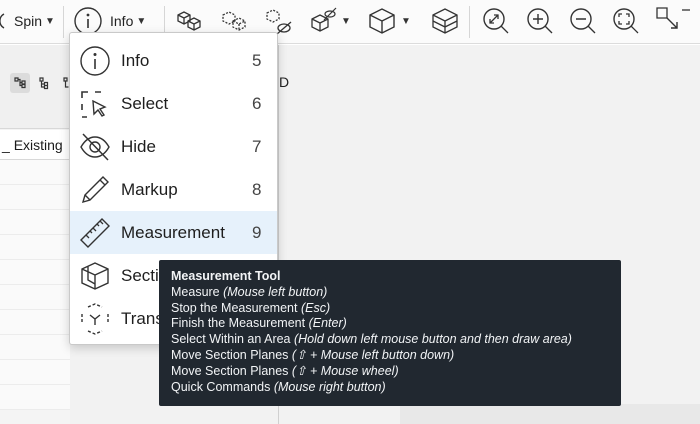 This screenshot has width=700, height=424. Describe the element at coordinates (257, 146) in the screenshot. I see `menu-item-shortcut: 7` at that location.